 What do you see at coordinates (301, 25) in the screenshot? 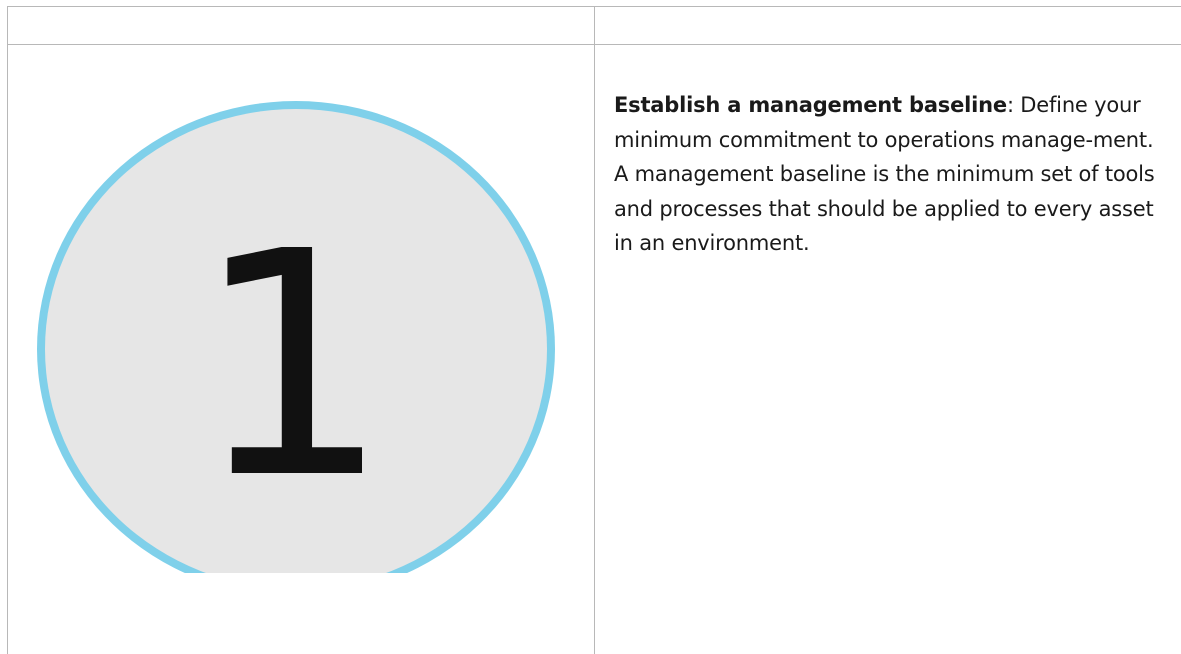
I see `header-cell-image` at bounding box center [301, 25].